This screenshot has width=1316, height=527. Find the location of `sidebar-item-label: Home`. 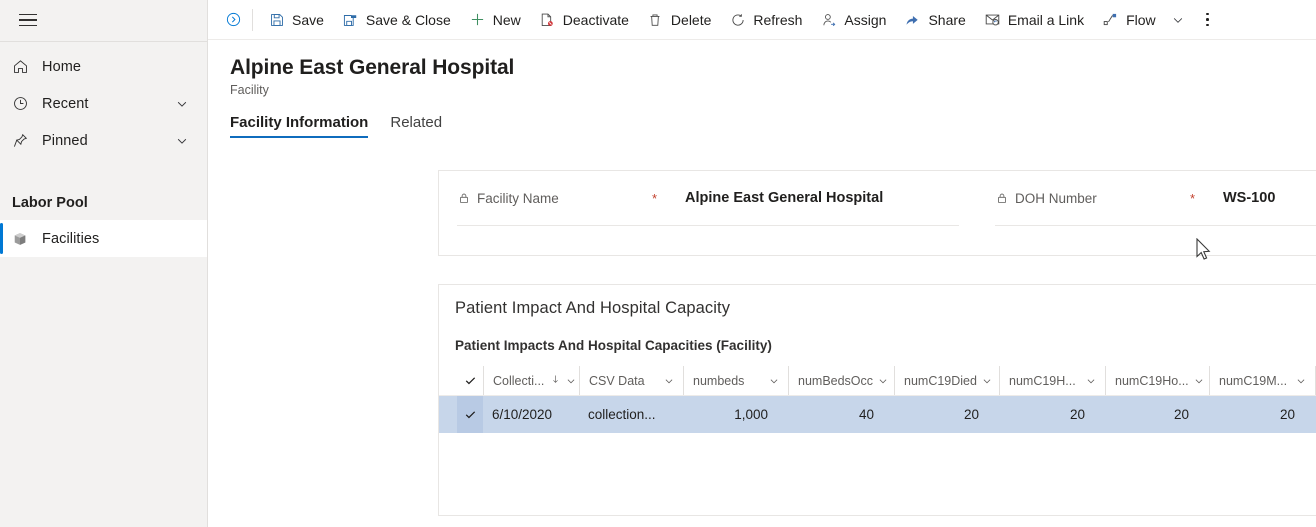

sidebar-item-label: Home is located at coordinates (62, 66).